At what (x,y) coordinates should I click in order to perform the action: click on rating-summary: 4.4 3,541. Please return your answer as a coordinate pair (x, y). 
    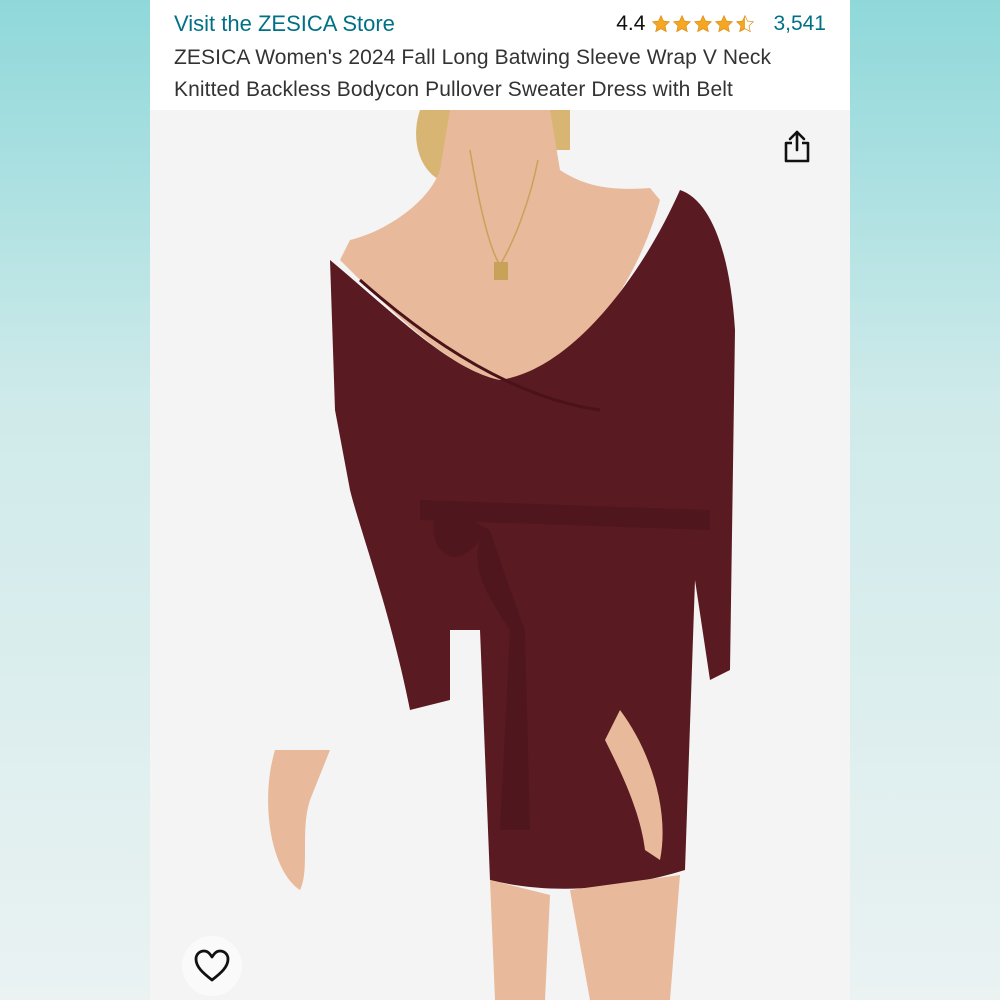
    Looking at the image, I should click on (721, 24).